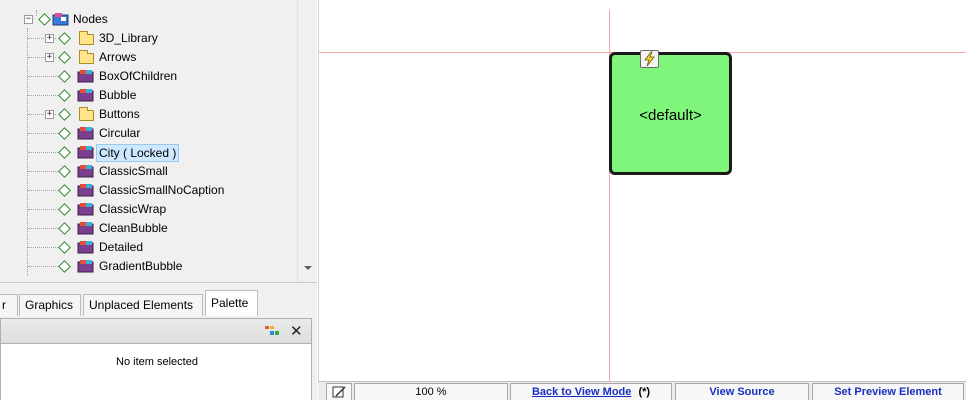 Image resolution: width=966 pixels, height=400 pixels. I want to click on tab-unplaced-elements: Unplaced Elements, so click(143, 305).